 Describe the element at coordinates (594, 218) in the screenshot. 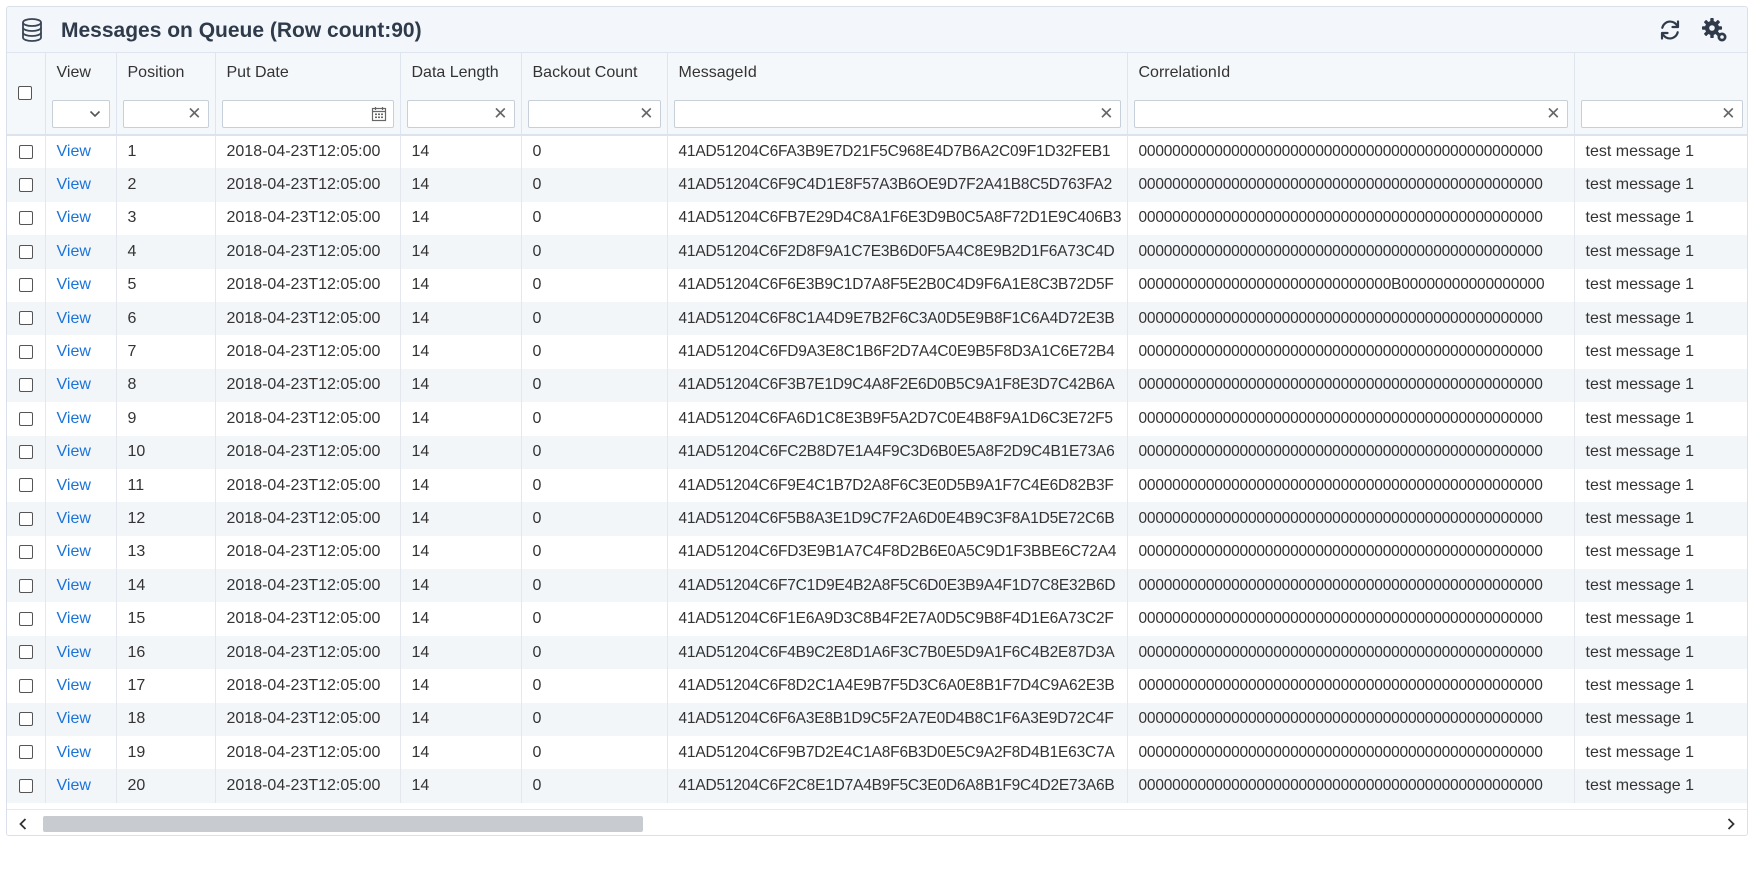

I see `backout-count-cell: 0` at that location.